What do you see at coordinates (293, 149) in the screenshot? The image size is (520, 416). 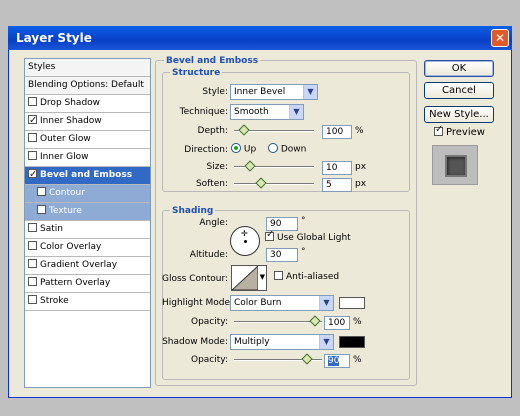 I see `direction-down-label: Down` at bounding box center [293, 149].